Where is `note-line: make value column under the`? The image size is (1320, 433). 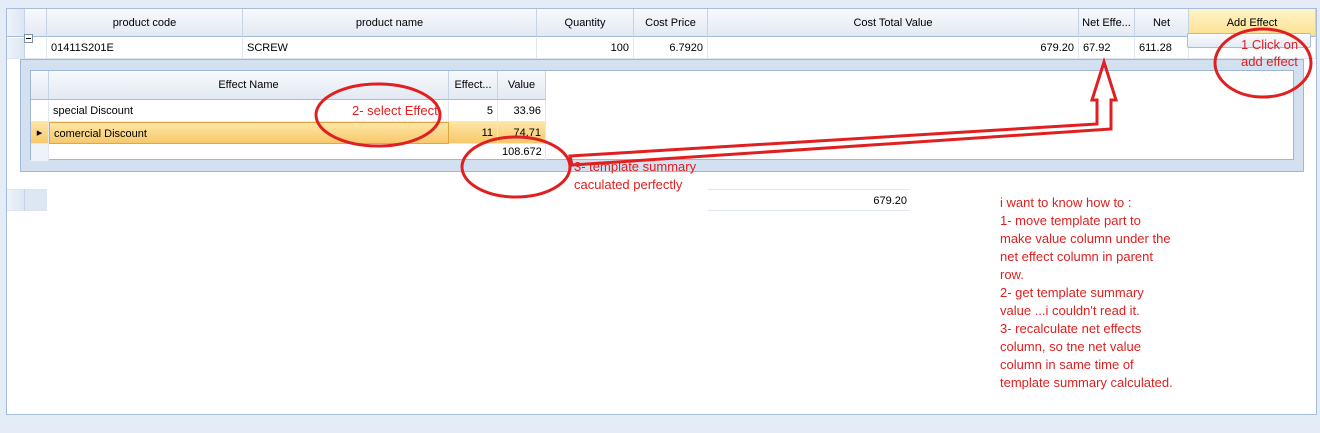
note-line: make value column under the is located at coordinates (1085, 238).